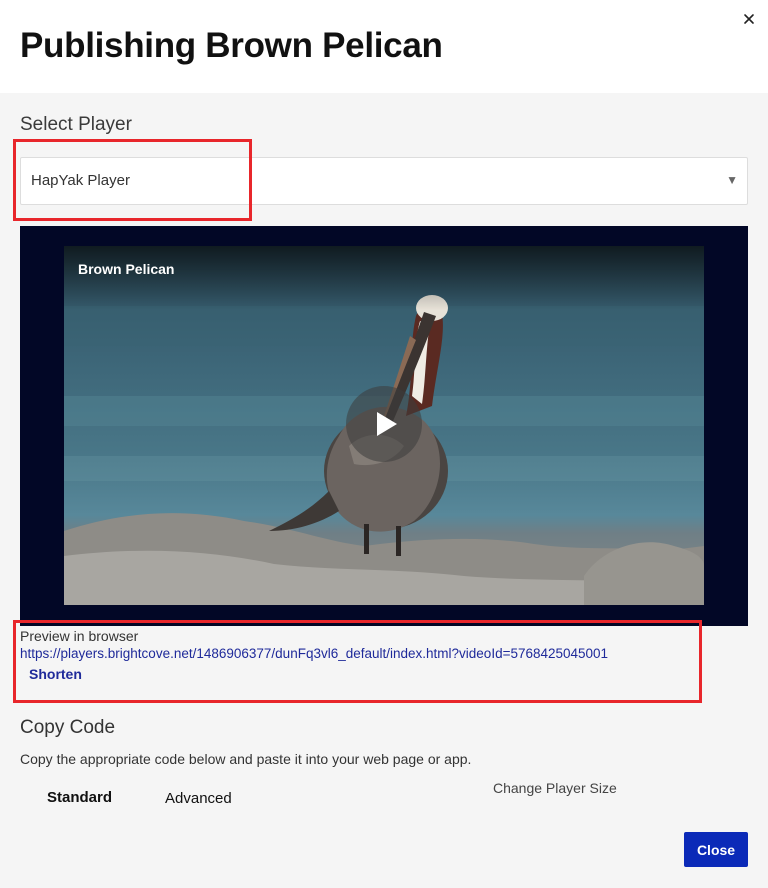 The image size is (768, 888). Describe the element at coordinates (732, 180) in the screenshot. I see `caret-down-icon: ▼` at that location.